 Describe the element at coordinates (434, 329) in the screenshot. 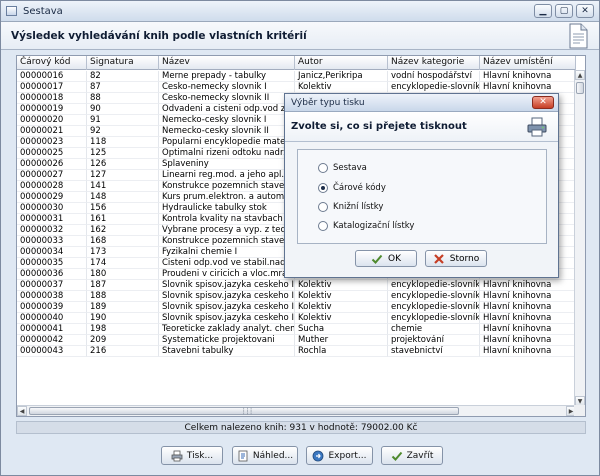

I see `table-cell: chemie` at that location.